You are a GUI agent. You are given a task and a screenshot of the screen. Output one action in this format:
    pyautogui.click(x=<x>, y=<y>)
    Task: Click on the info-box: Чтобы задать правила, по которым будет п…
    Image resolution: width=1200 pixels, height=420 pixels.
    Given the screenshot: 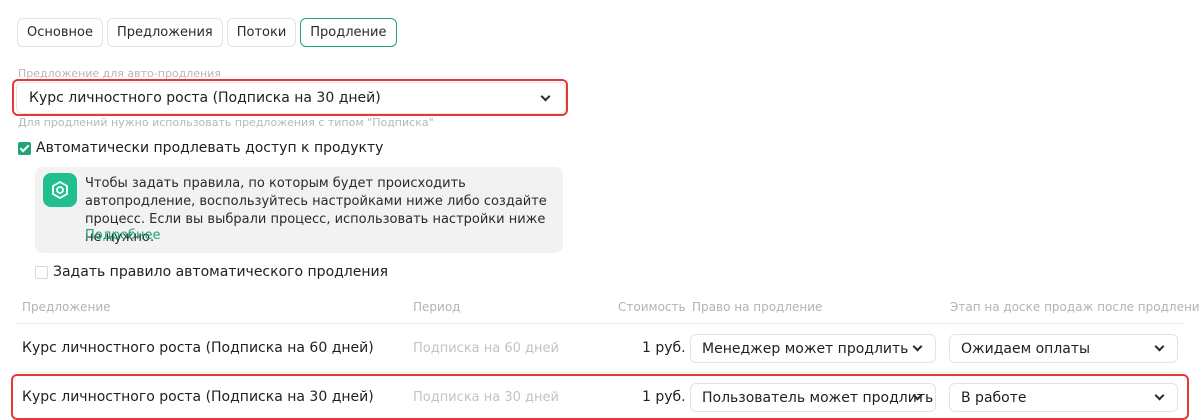 What is the action you would take?
    pyautogui.click(x=299, y=210)
    